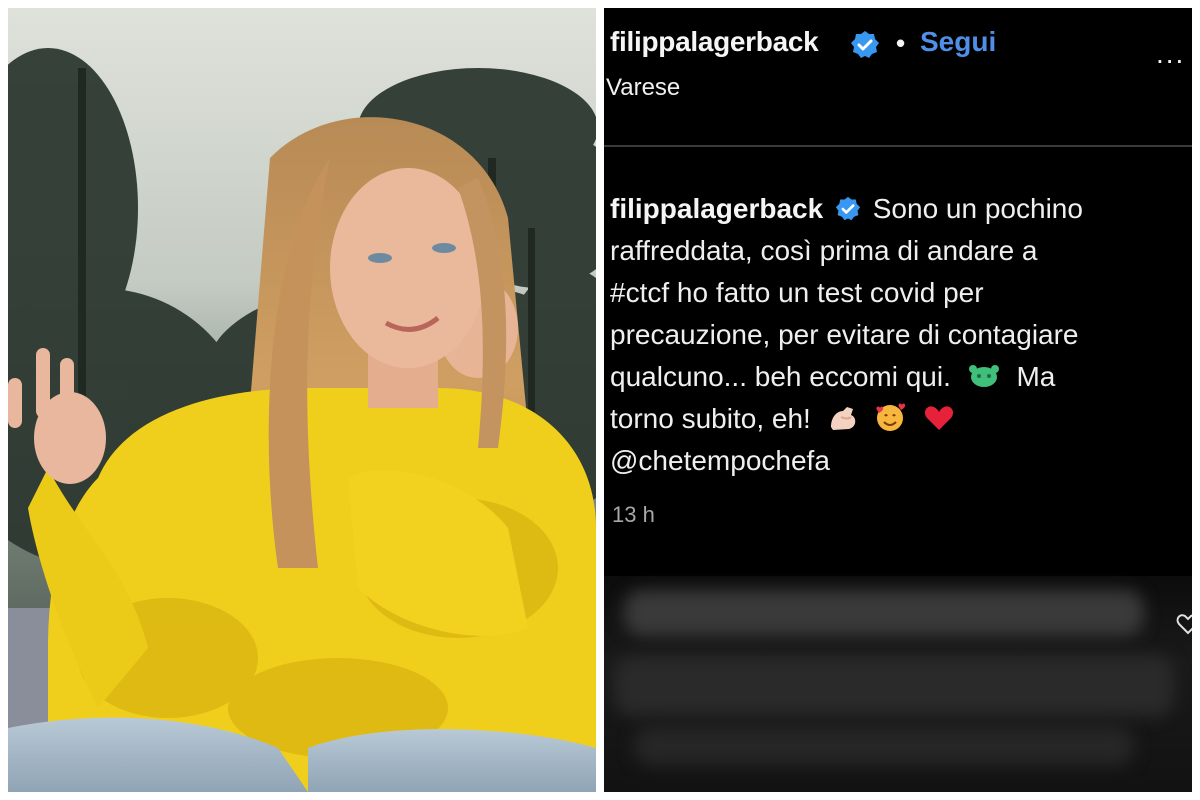  I want to click on flexed-biceps-emoji-icon, so click(842, 418).